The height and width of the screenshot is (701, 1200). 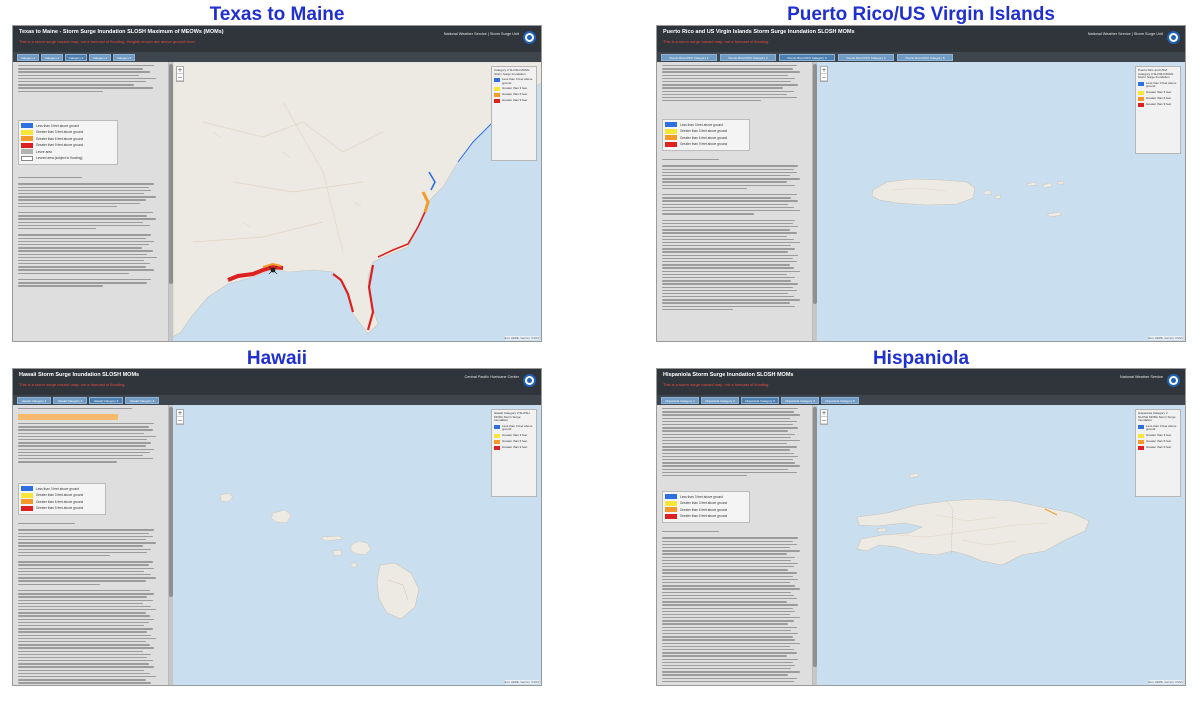 What do you see at coordinates (866, 57) in the screenshot?
I see `tab-category-4: Puerto Rico/USVI Category 4` at bounding box center [866, 57].